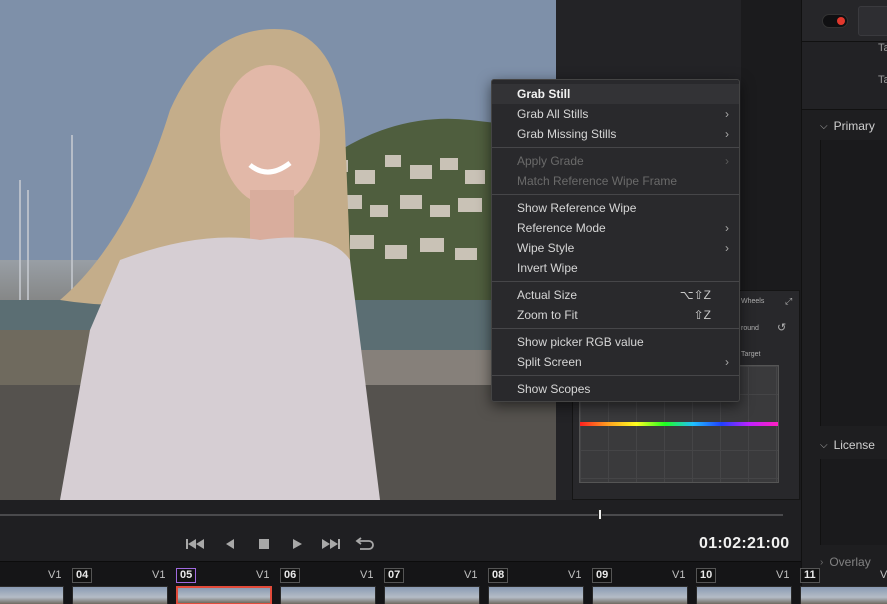  What do you see at coordinates (642, 585) in the screenshot?
I see `timeline-clip: 09 V1` at bounding box center [642, 585].